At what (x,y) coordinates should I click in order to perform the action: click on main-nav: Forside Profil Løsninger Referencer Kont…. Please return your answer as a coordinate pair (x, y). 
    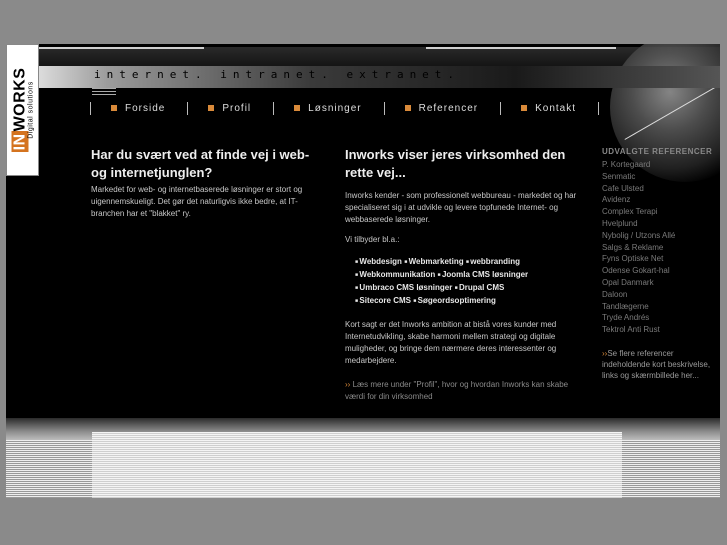
    Looking at the image, I should click on (345, 108).